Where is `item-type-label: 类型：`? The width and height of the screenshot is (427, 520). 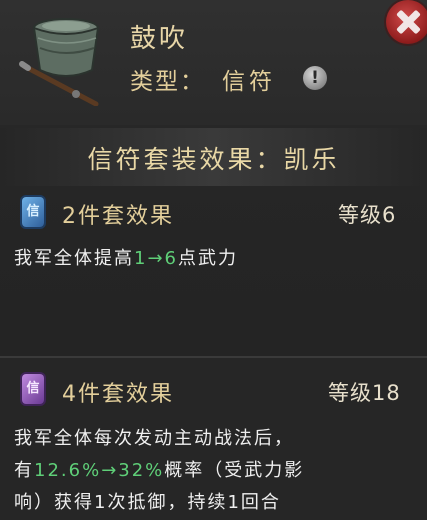 item-type-label: 类型： is located at coordinates (167, 82).